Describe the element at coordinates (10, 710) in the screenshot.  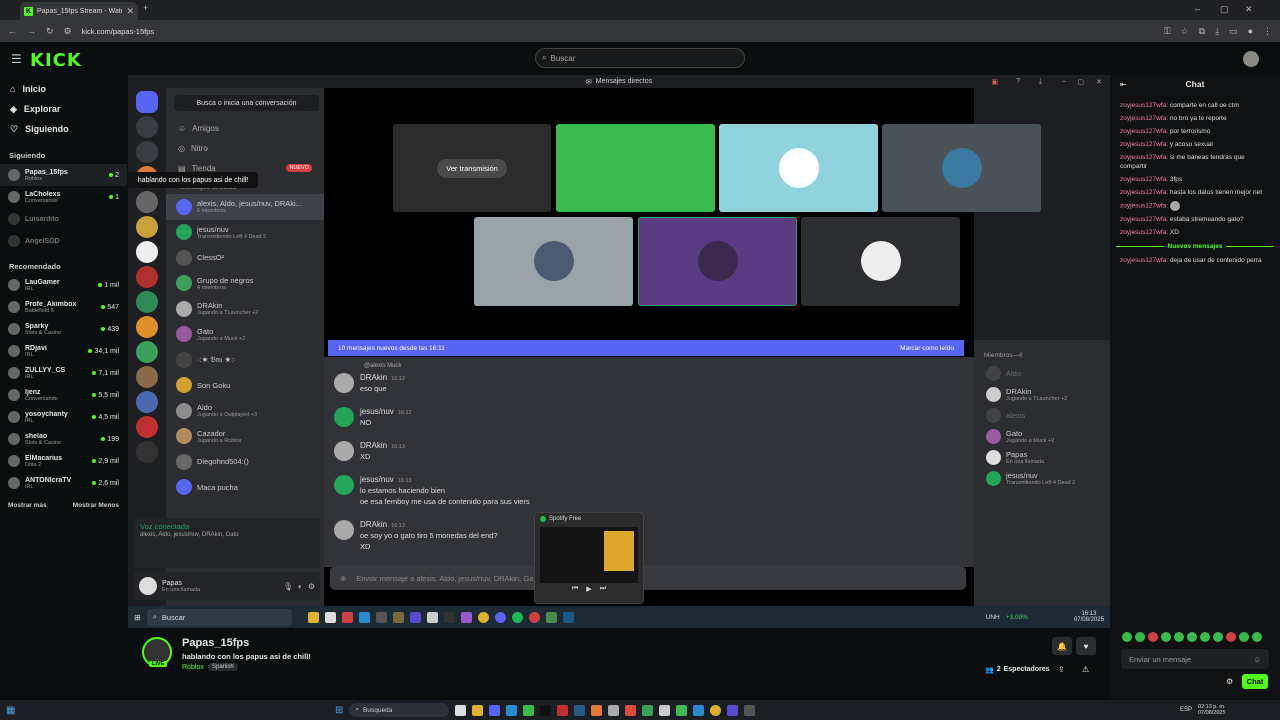
I see `windows-widget-icon: ▦` at that location.